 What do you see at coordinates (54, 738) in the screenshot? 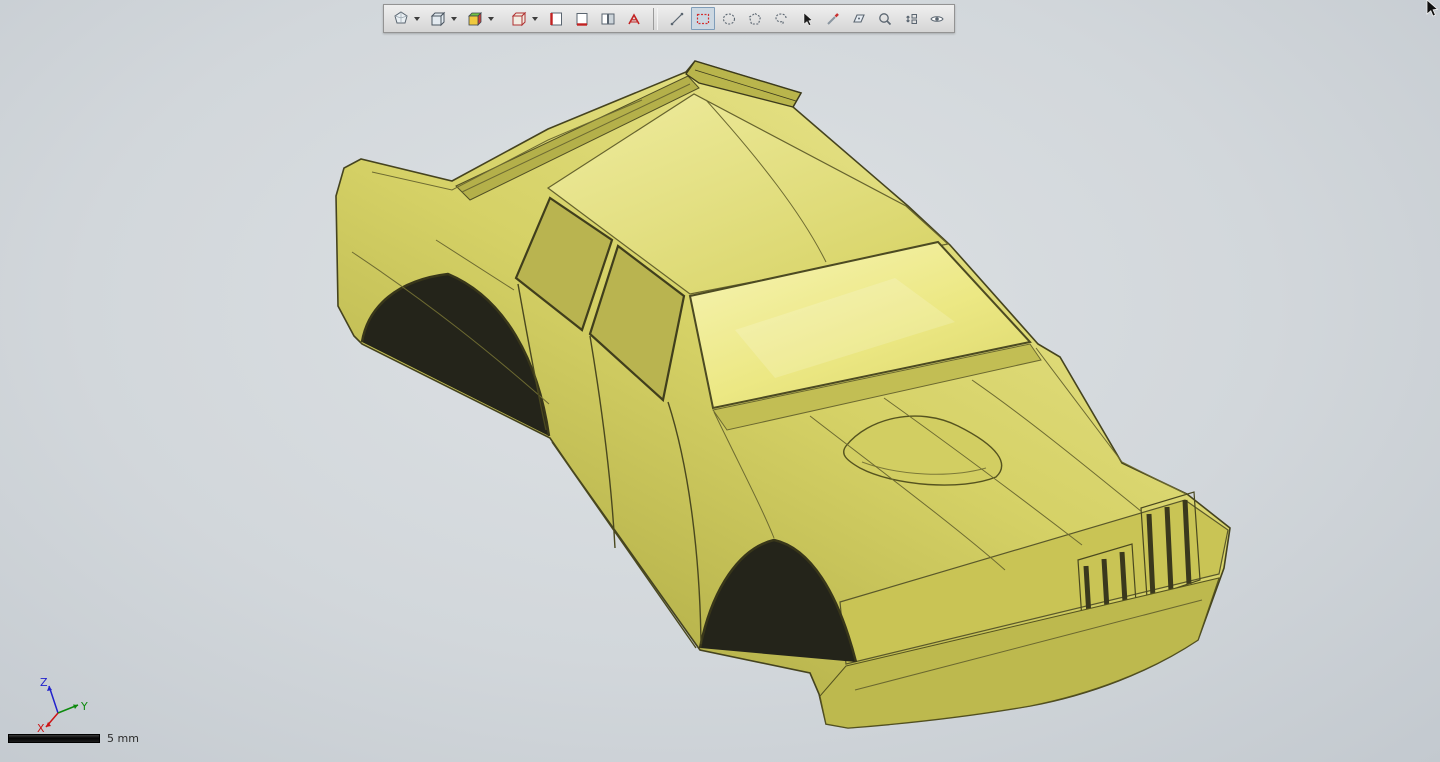
I see `scale-bar-rule` at bounding box center [54, 738].